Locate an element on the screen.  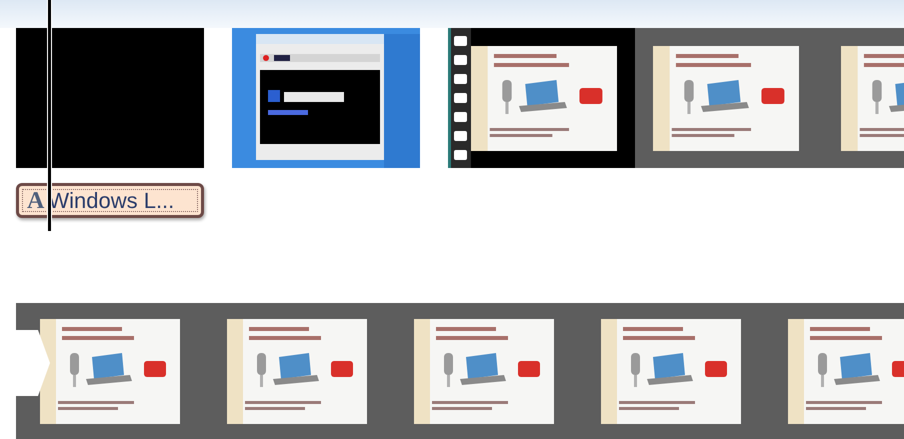
film-strip-icon is located at coordinates (459, 98).